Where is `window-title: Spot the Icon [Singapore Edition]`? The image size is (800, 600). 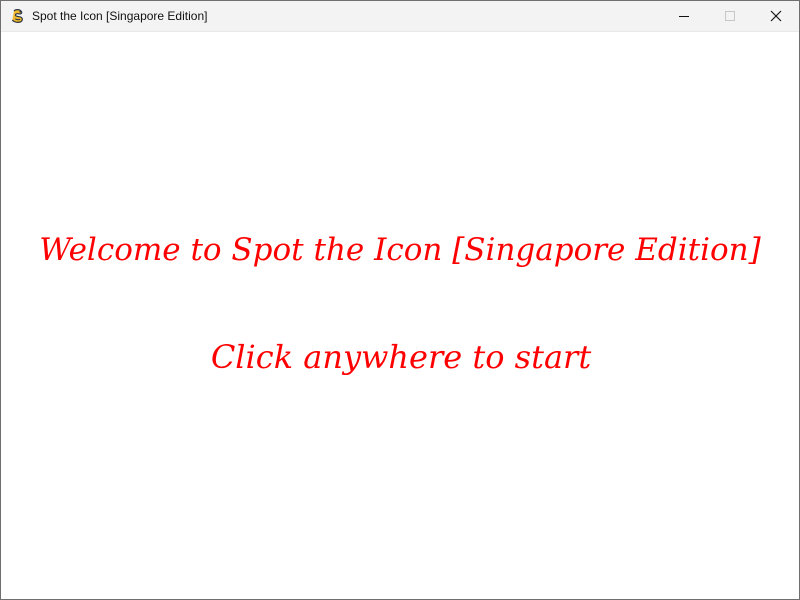 window-title: Spot the Icon [Singapore Edition] is located at coordinates (120, 16).